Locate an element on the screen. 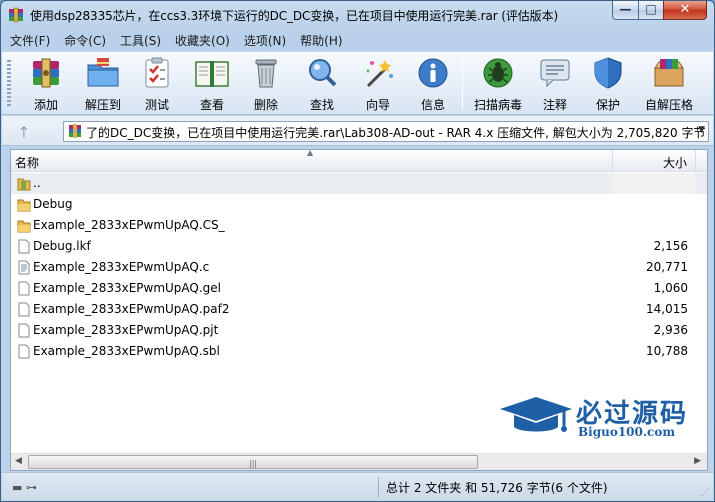 This screenshot has width=715, height=502. info-button: 信息 is located at coordinates (433, 84).